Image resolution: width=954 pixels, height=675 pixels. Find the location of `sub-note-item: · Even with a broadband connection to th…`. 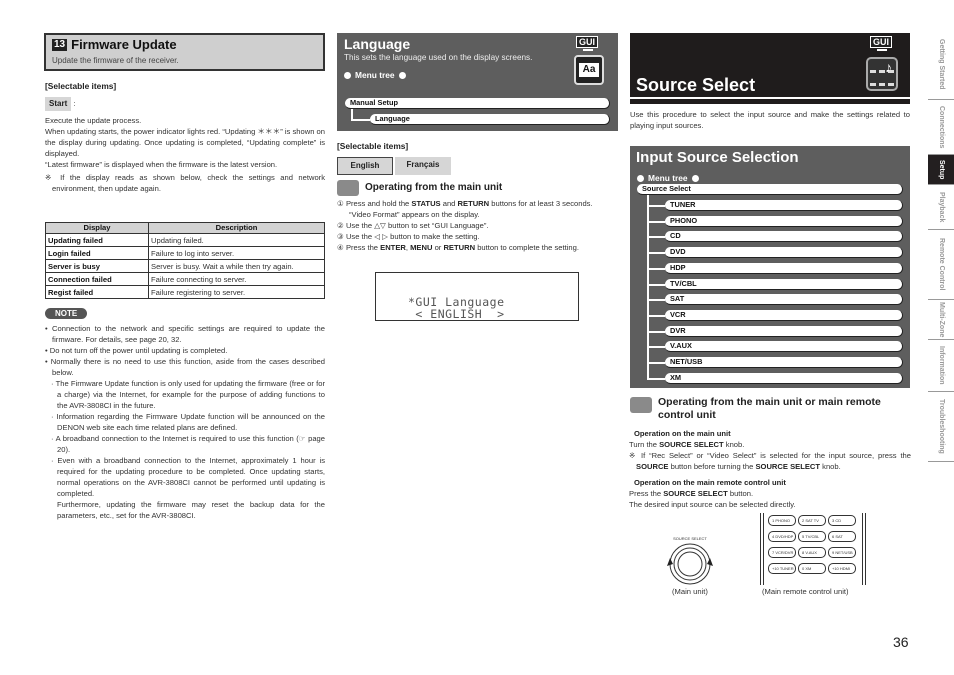

sub-note-item: · Even with a broadband connection to th… is located at coordinates (188, 477).